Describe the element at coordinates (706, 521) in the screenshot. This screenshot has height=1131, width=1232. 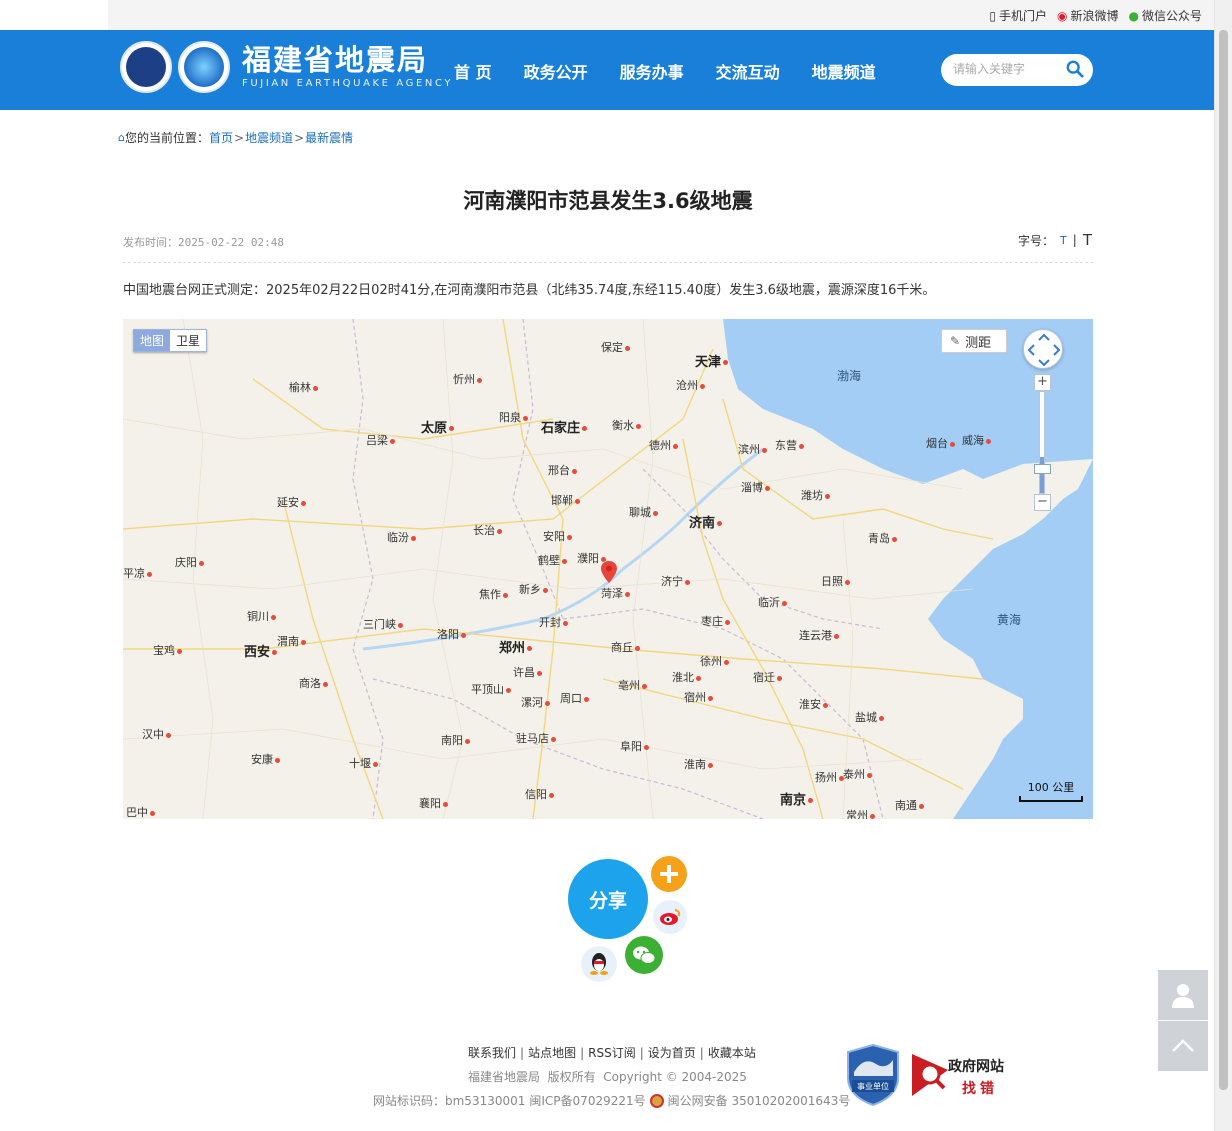
I see `map-label-22: 济南` at that location.